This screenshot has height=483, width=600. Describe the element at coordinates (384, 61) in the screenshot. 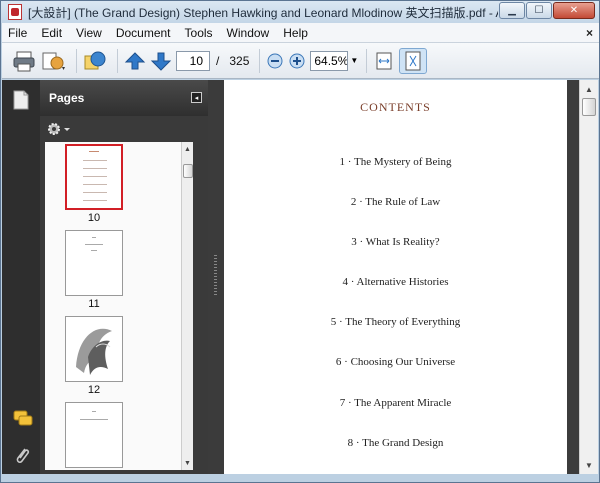

I see `fit-width-button` at that location.